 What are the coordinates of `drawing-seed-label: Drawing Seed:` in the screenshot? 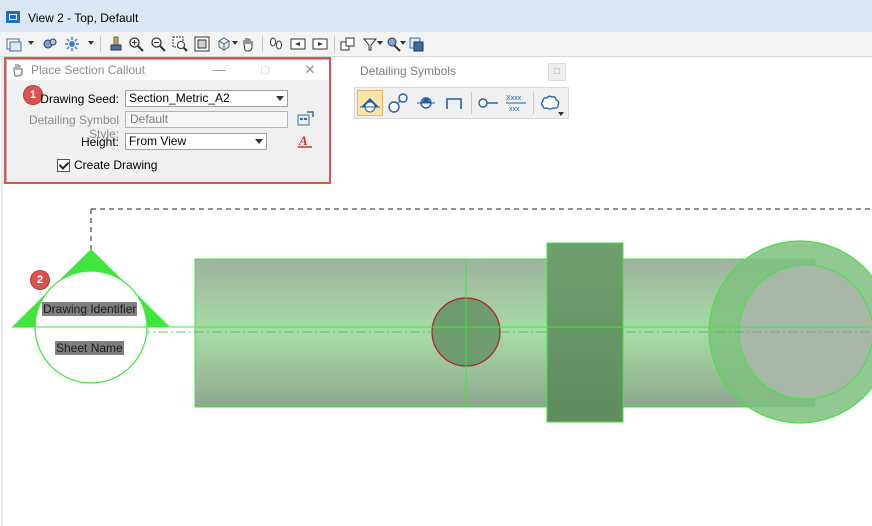 It's located at (79, 99).